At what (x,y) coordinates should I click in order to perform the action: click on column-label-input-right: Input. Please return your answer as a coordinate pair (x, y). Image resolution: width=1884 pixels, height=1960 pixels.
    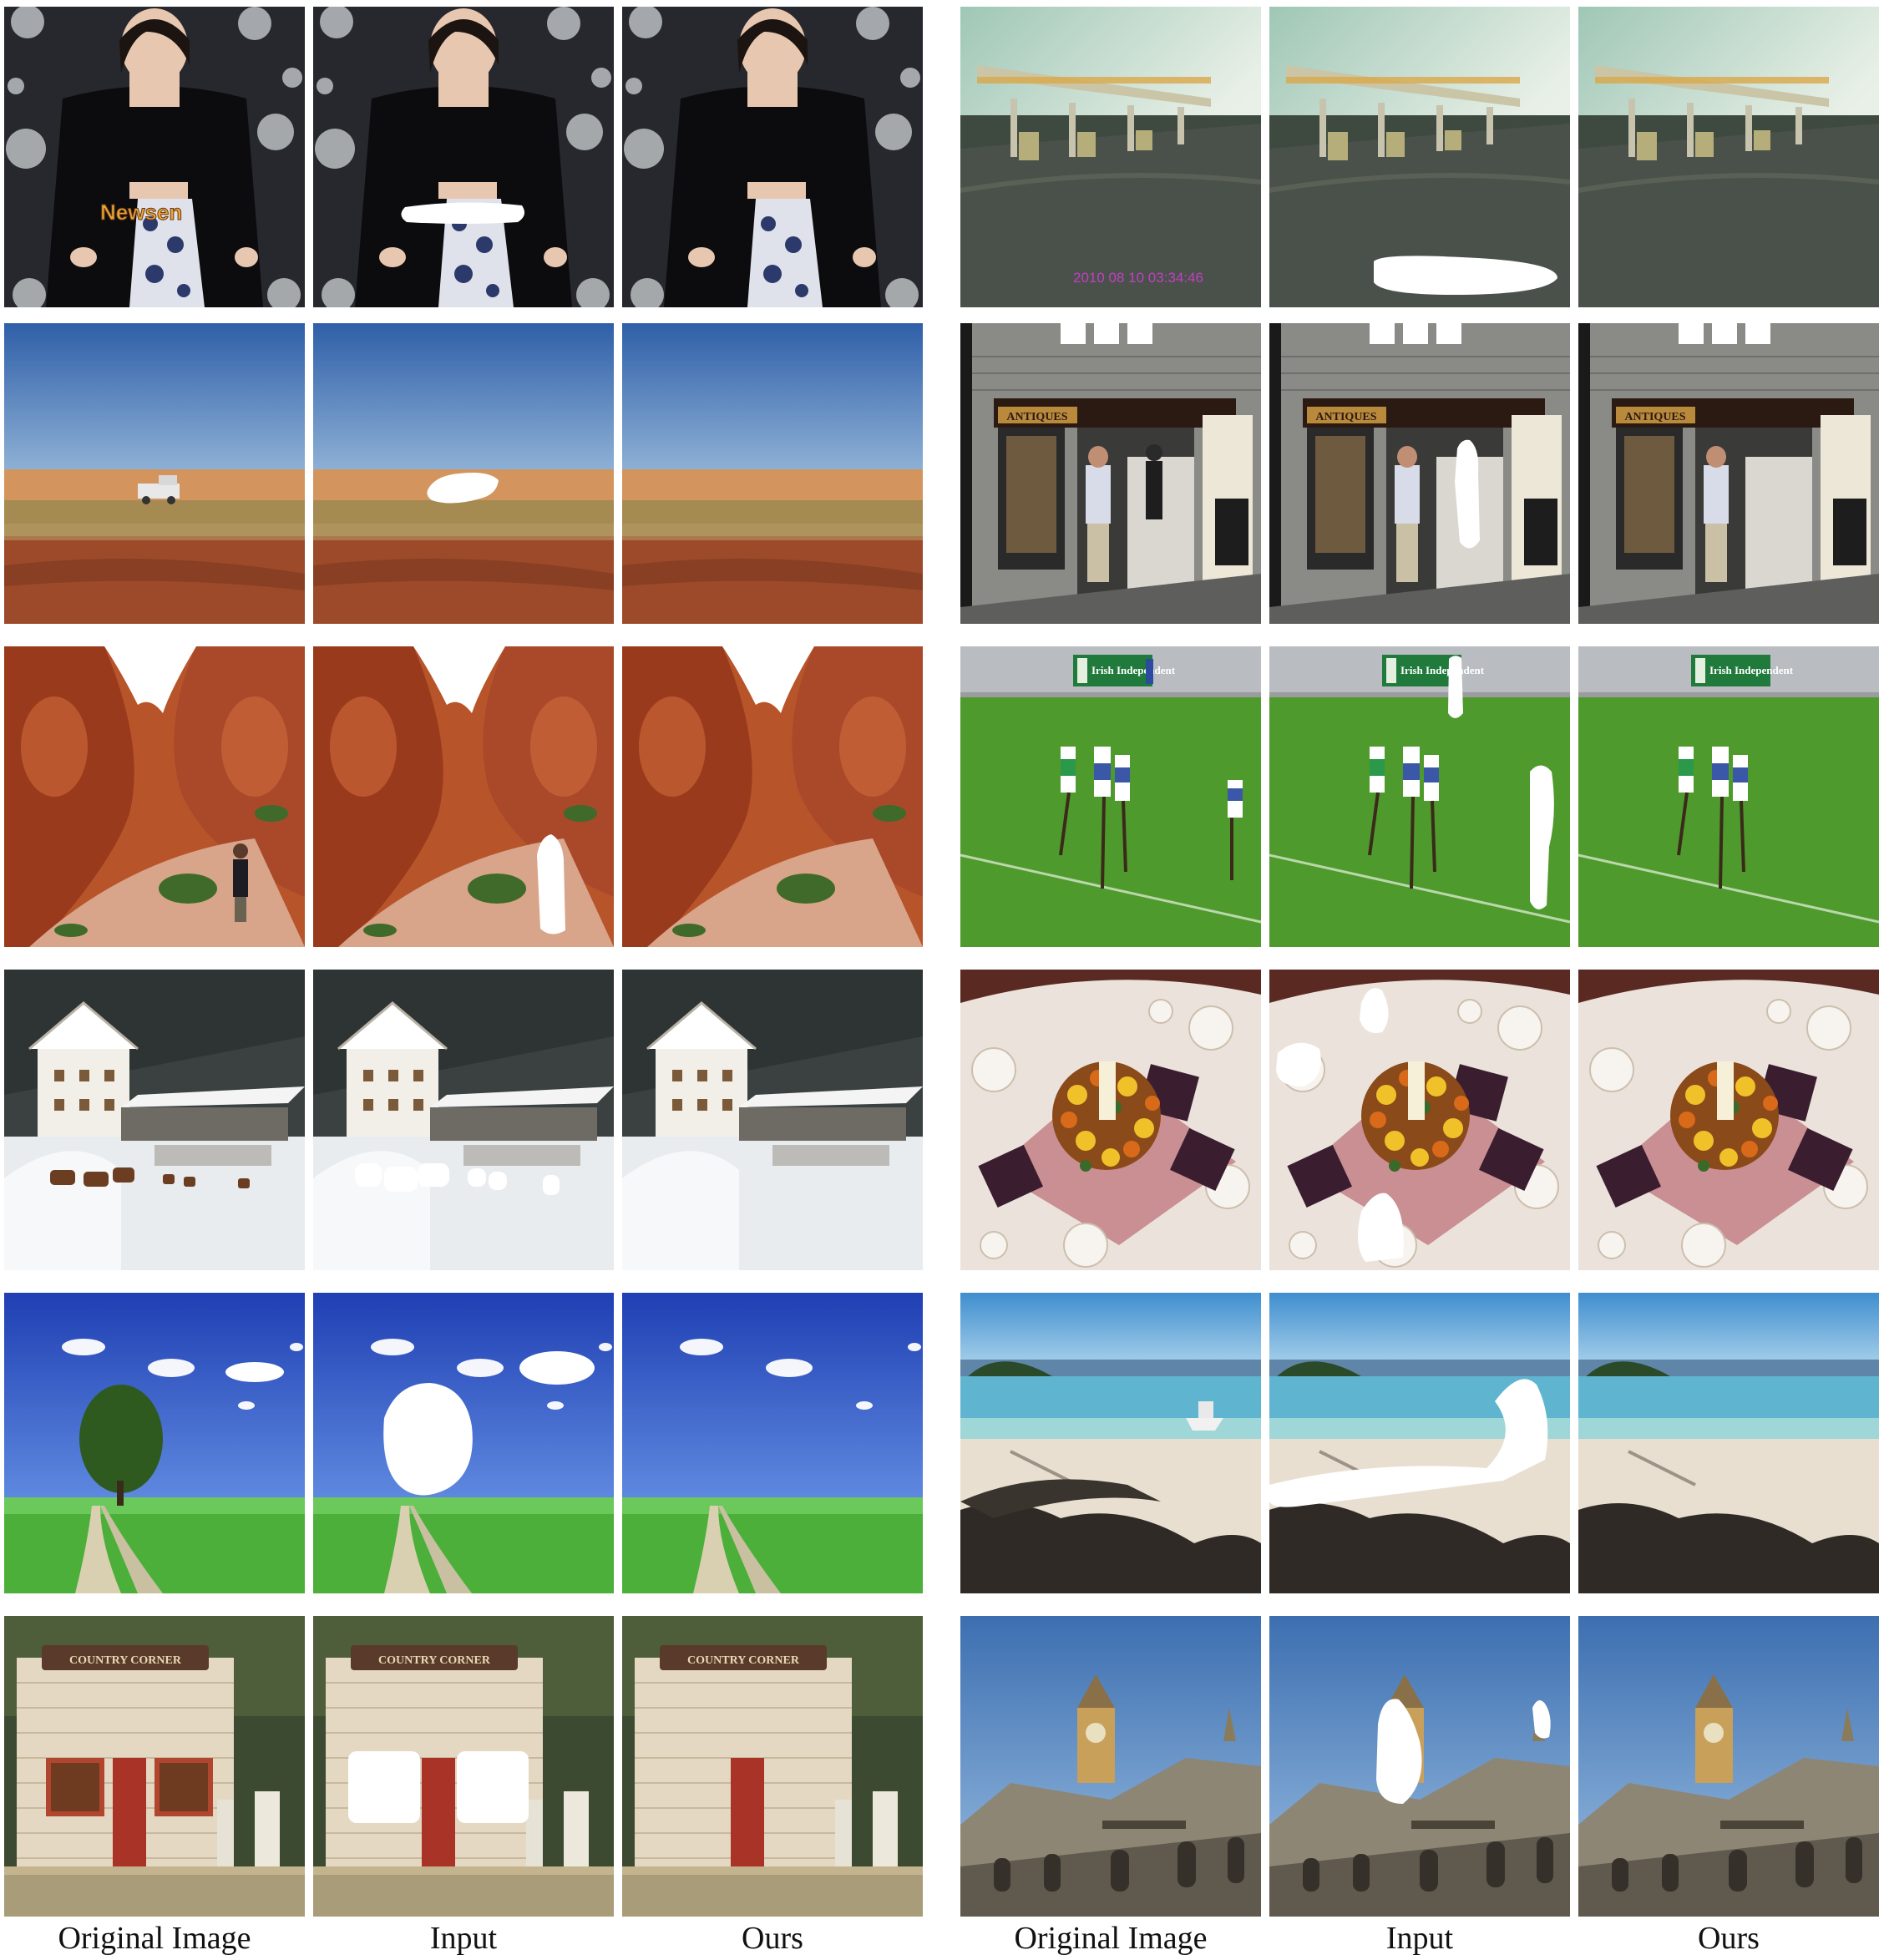
    Looking at the image, I should click on (1419, 1938).